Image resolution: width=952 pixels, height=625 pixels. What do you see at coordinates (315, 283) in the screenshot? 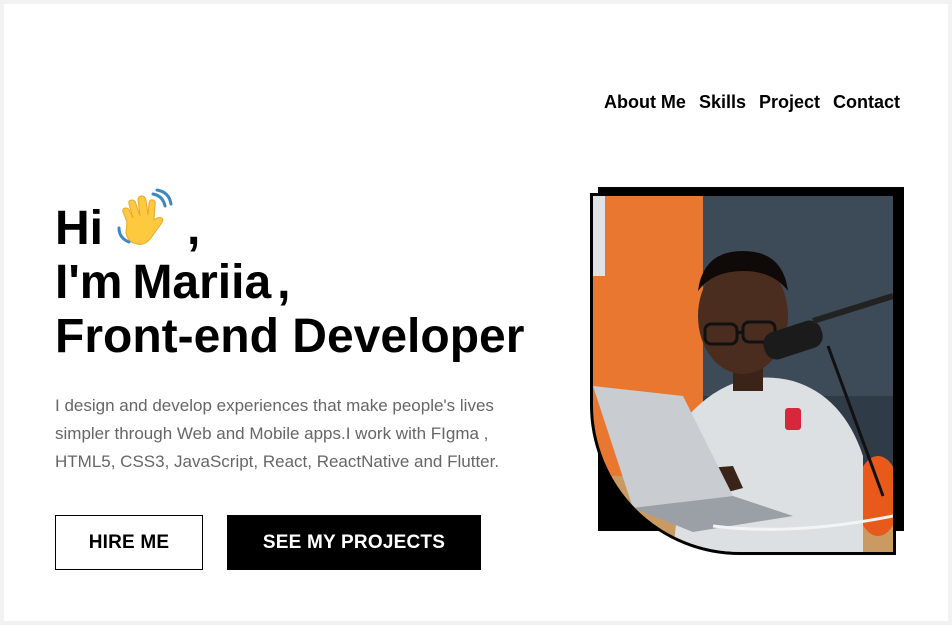
I see `intro-line: I'm Mariia ,` at bounding box center [315, 283].